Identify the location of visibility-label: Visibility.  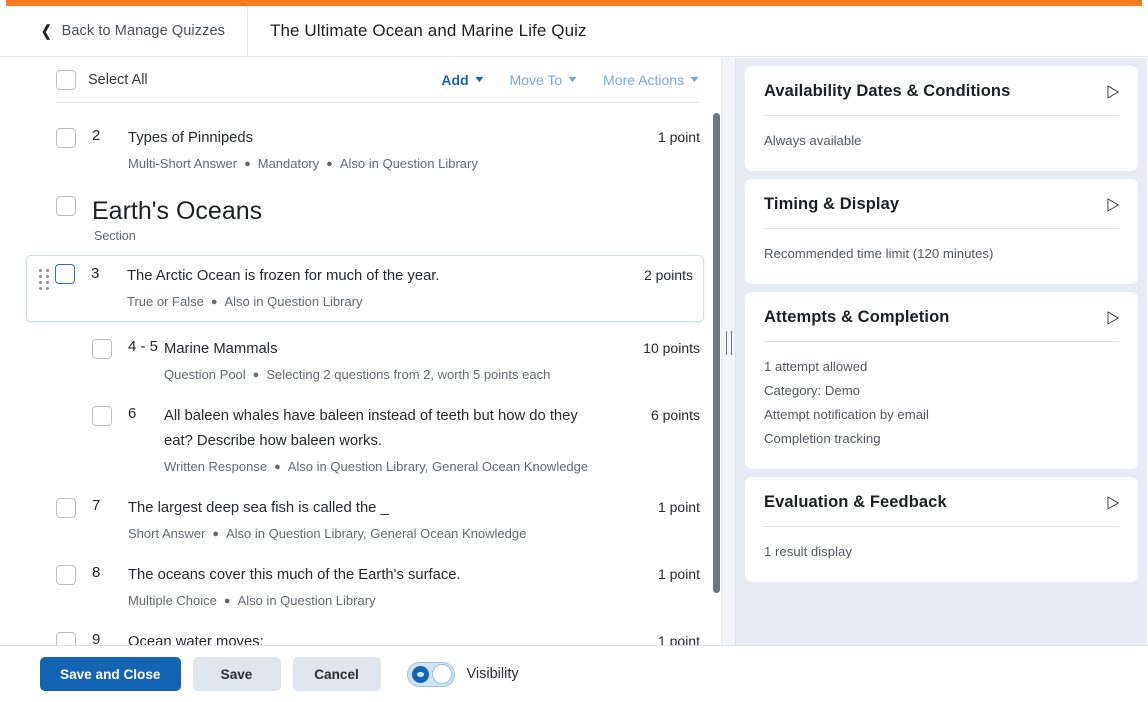
(492, 674).